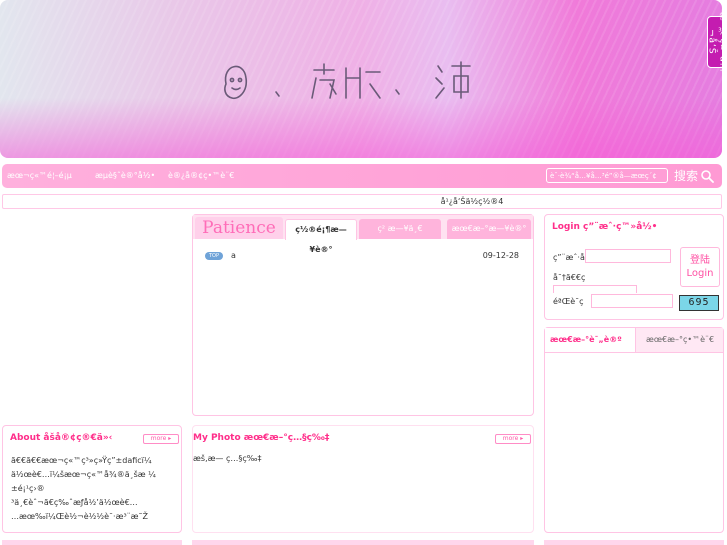 This screenshot has width=727, height=545. I want to click on banner-logo-icon, so click(347, 80).